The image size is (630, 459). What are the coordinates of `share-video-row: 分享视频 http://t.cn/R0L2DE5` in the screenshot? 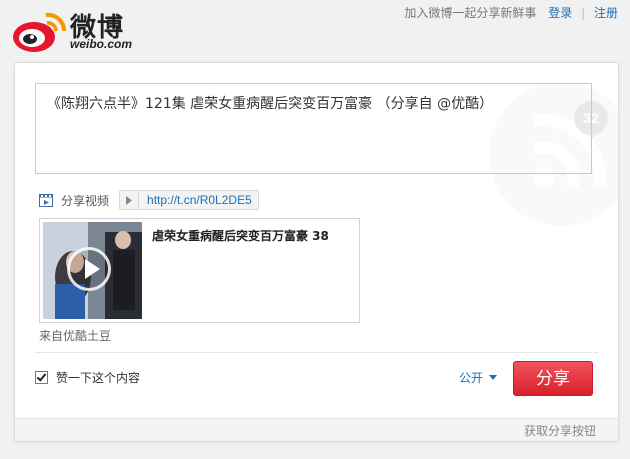 It's located at (149, 200).